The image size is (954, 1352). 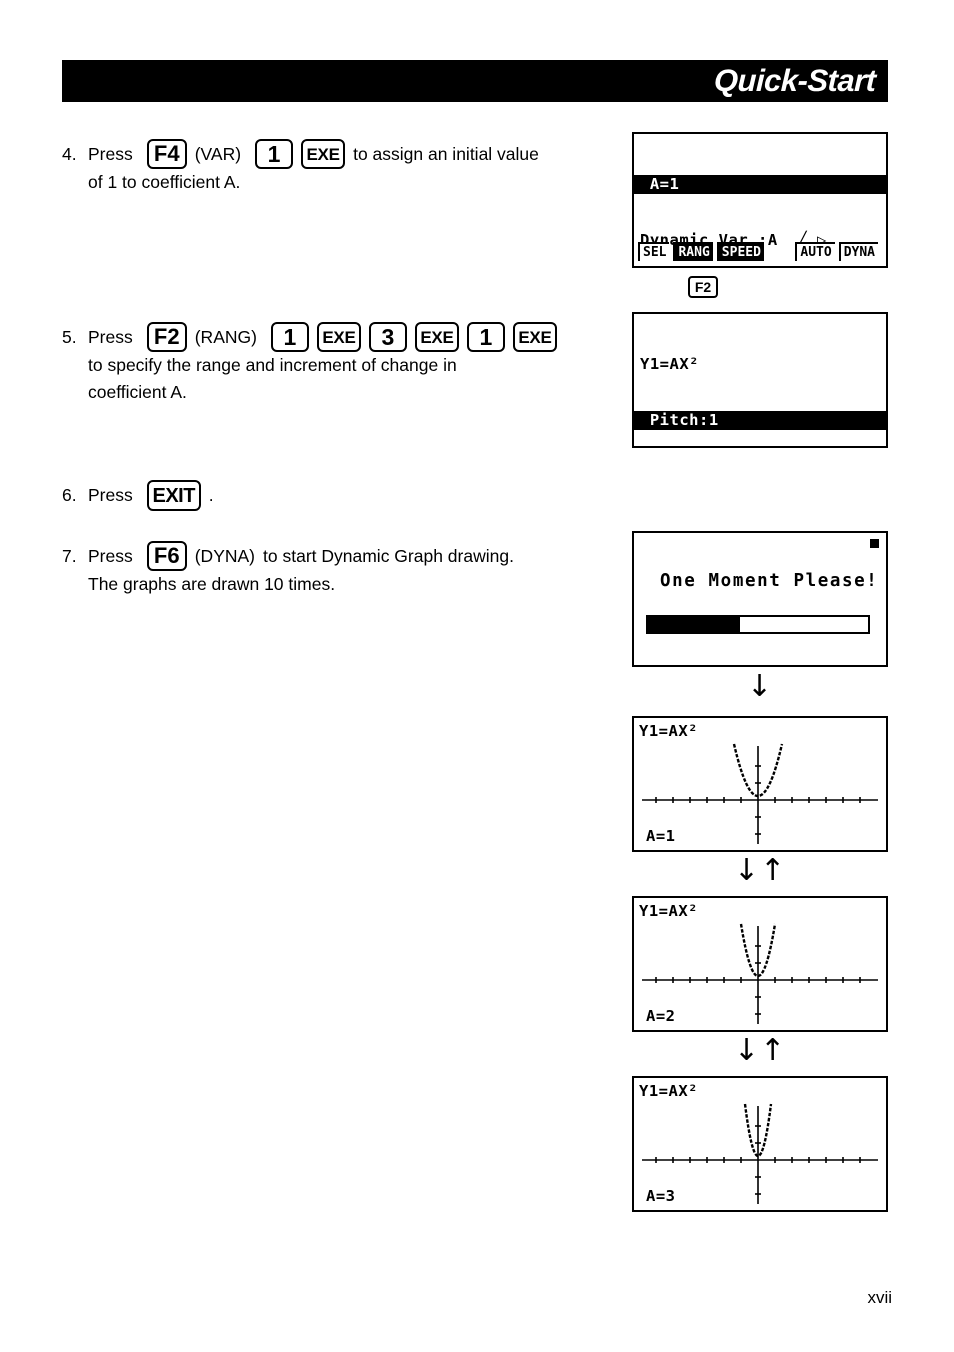 What do you see at coordinates (694, 624) in the screenshot?
I see `progress-bar-fill` at bounding box center [694, 624].